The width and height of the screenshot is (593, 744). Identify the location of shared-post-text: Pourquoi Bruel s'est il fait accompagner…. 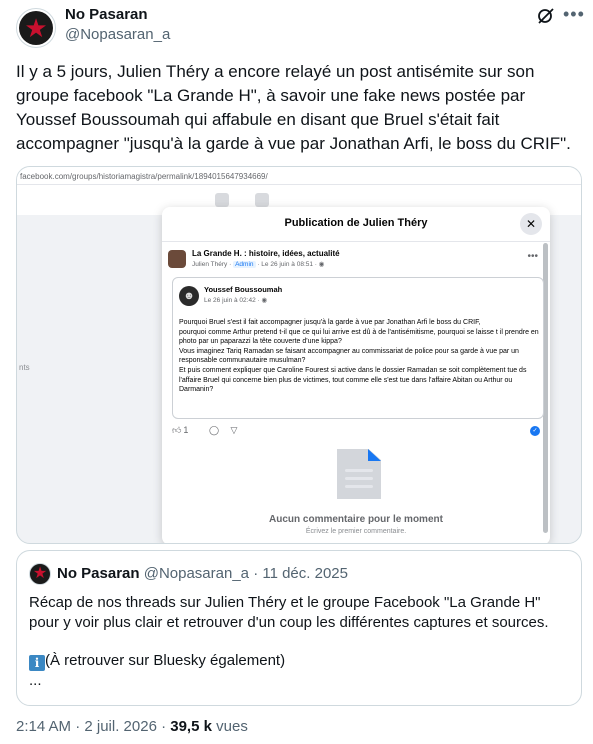
(359, 356).